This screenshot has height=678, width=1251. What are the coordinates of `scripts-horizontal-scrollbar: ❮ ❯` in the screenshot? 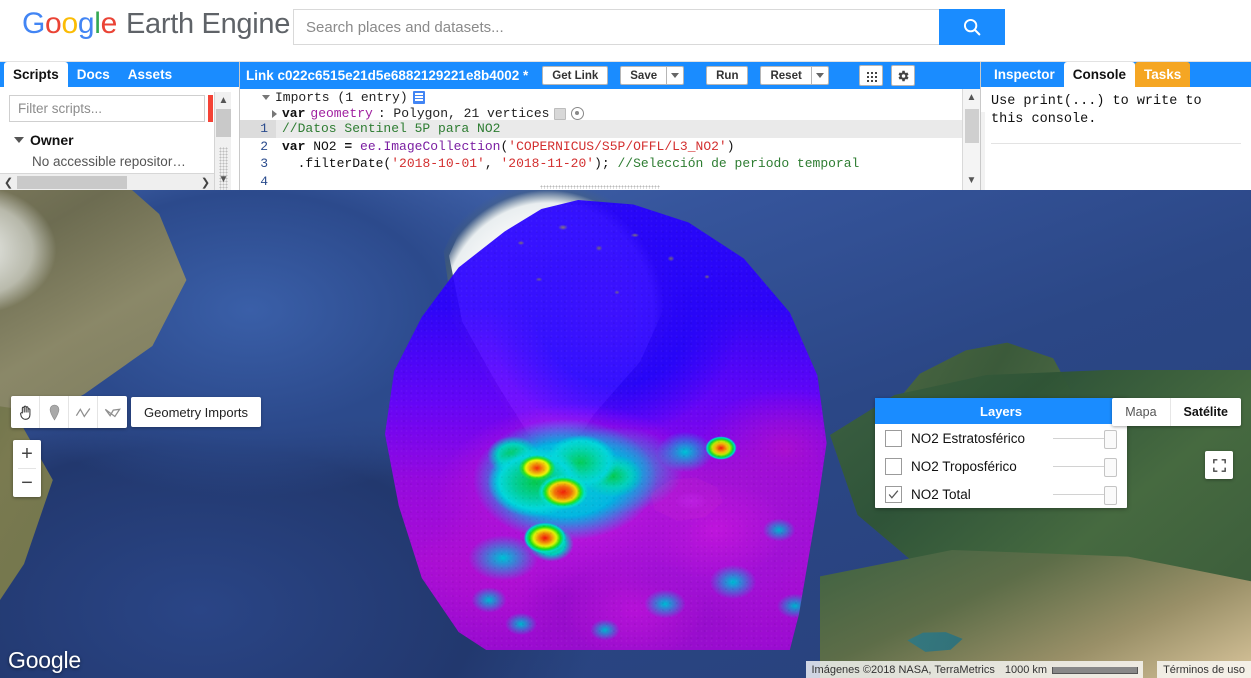 It's located at (107, 181).